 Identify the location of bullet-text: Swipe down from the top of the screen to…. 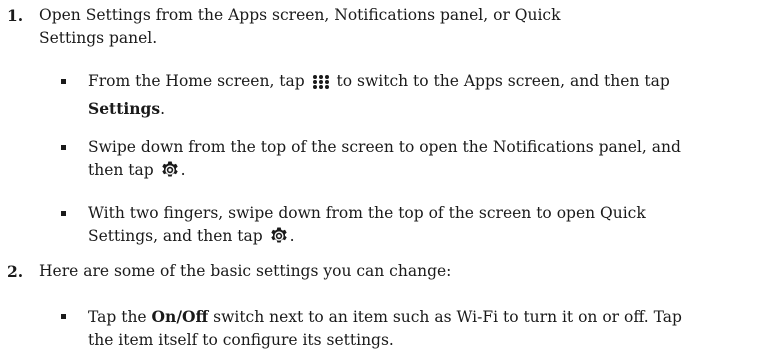
(388, 161).